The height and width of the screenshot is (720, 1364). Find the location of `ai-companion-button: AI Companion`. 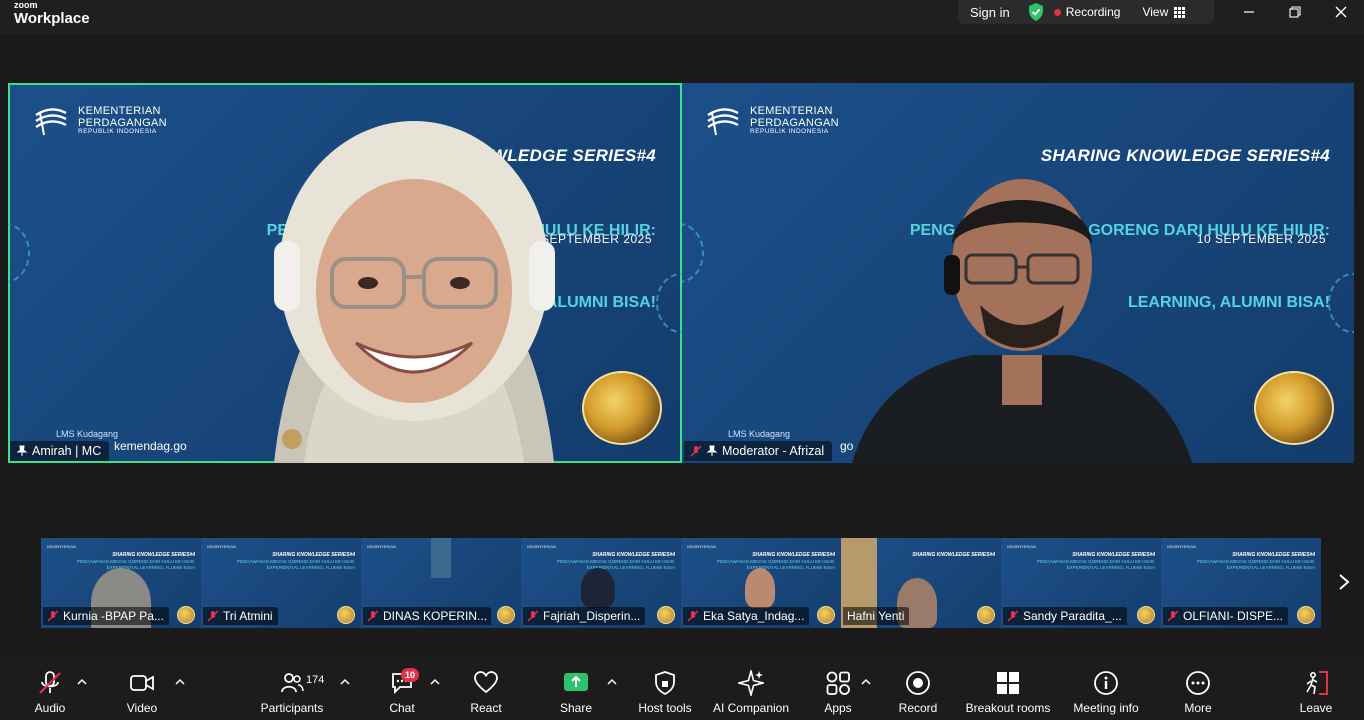

ai-companion-button: AI Companion is located at coordinates (751, 690).